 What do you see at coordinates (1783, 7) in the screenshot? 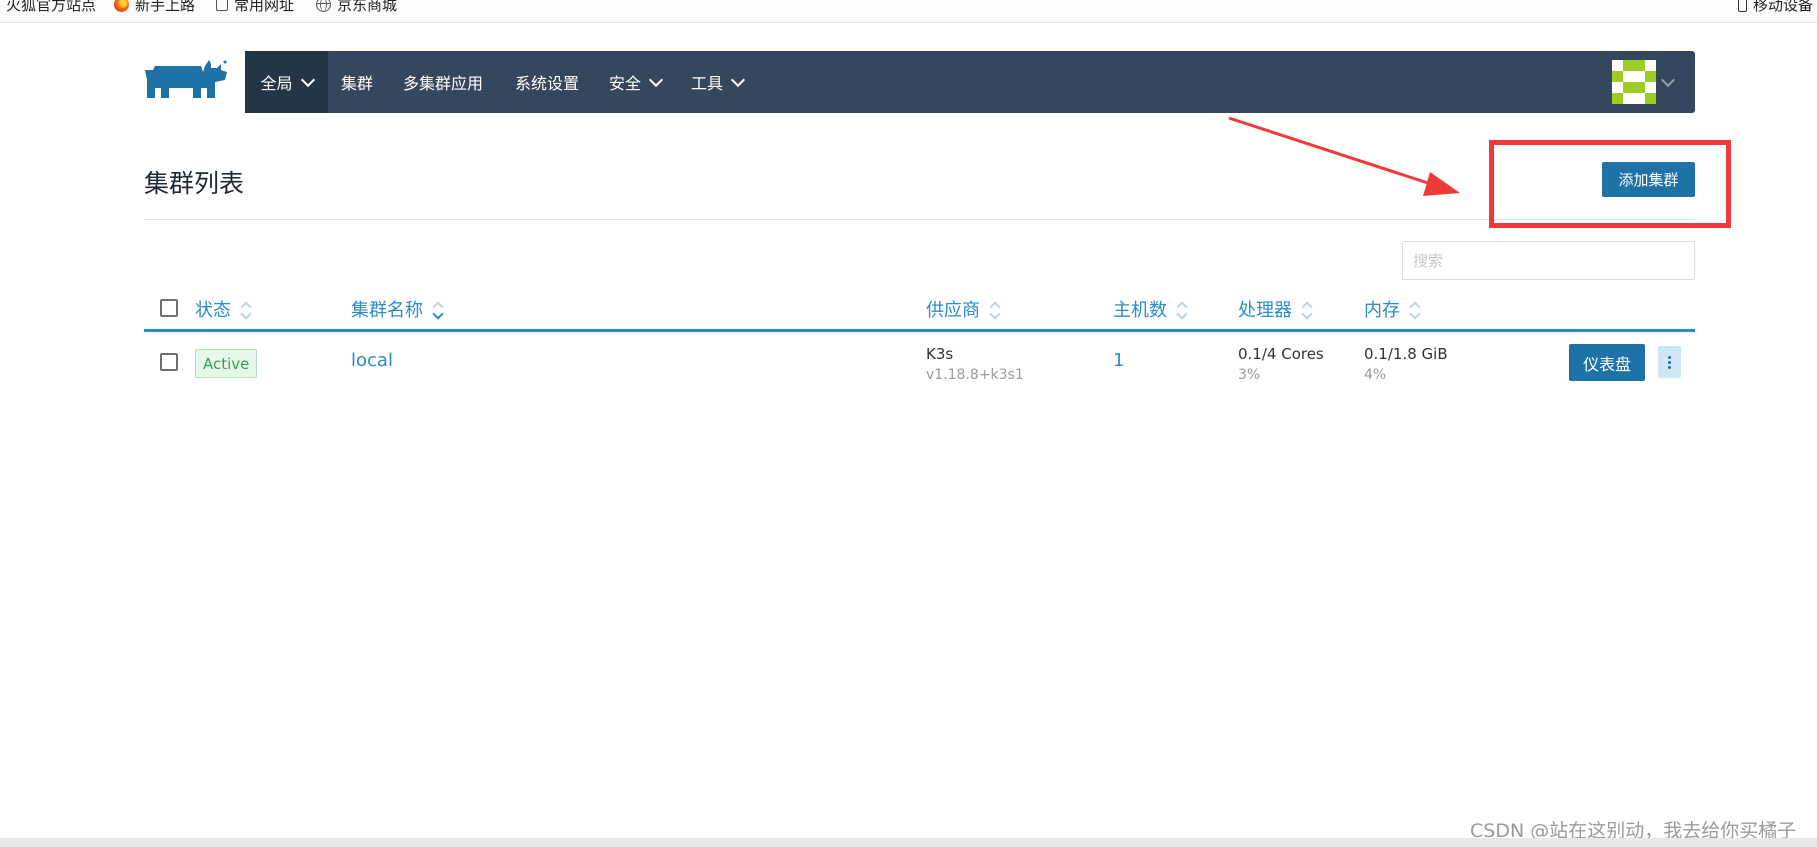
I see `bookmark-label: 移动设备` at bounding box center [1783, 7].